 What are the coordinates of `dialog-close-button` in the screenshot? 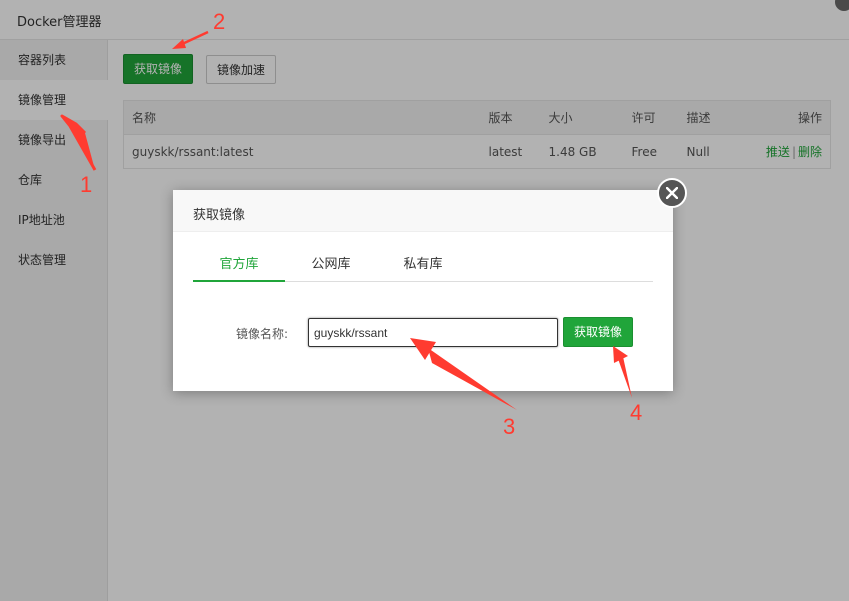 It's located at (672, 193).